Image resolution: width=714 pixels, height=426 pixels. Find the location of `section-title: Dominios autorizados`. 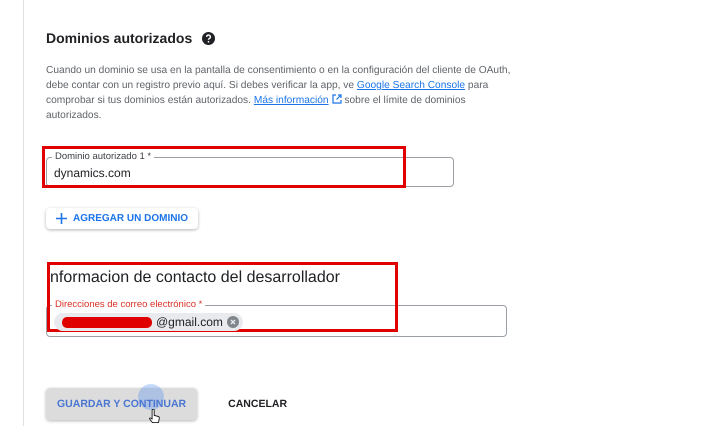

section-title: Dominios autorizados is located at coordinates (119, 38).